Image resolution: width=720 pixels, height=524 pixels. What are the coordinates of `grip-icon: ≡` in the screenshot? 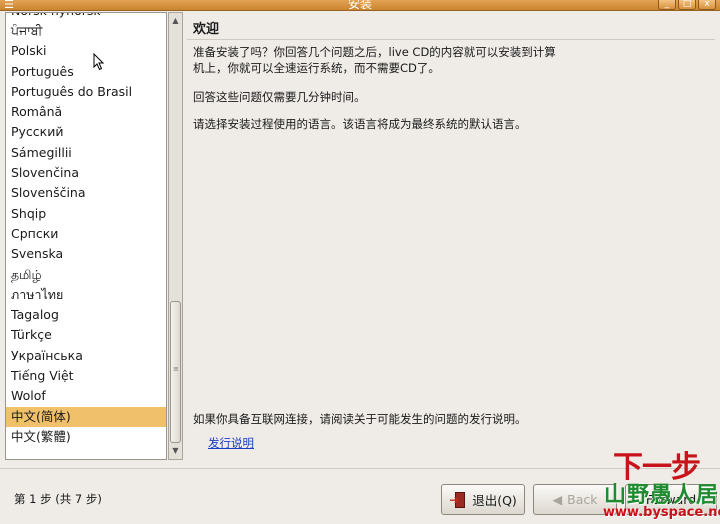 It's located at (176, 369).